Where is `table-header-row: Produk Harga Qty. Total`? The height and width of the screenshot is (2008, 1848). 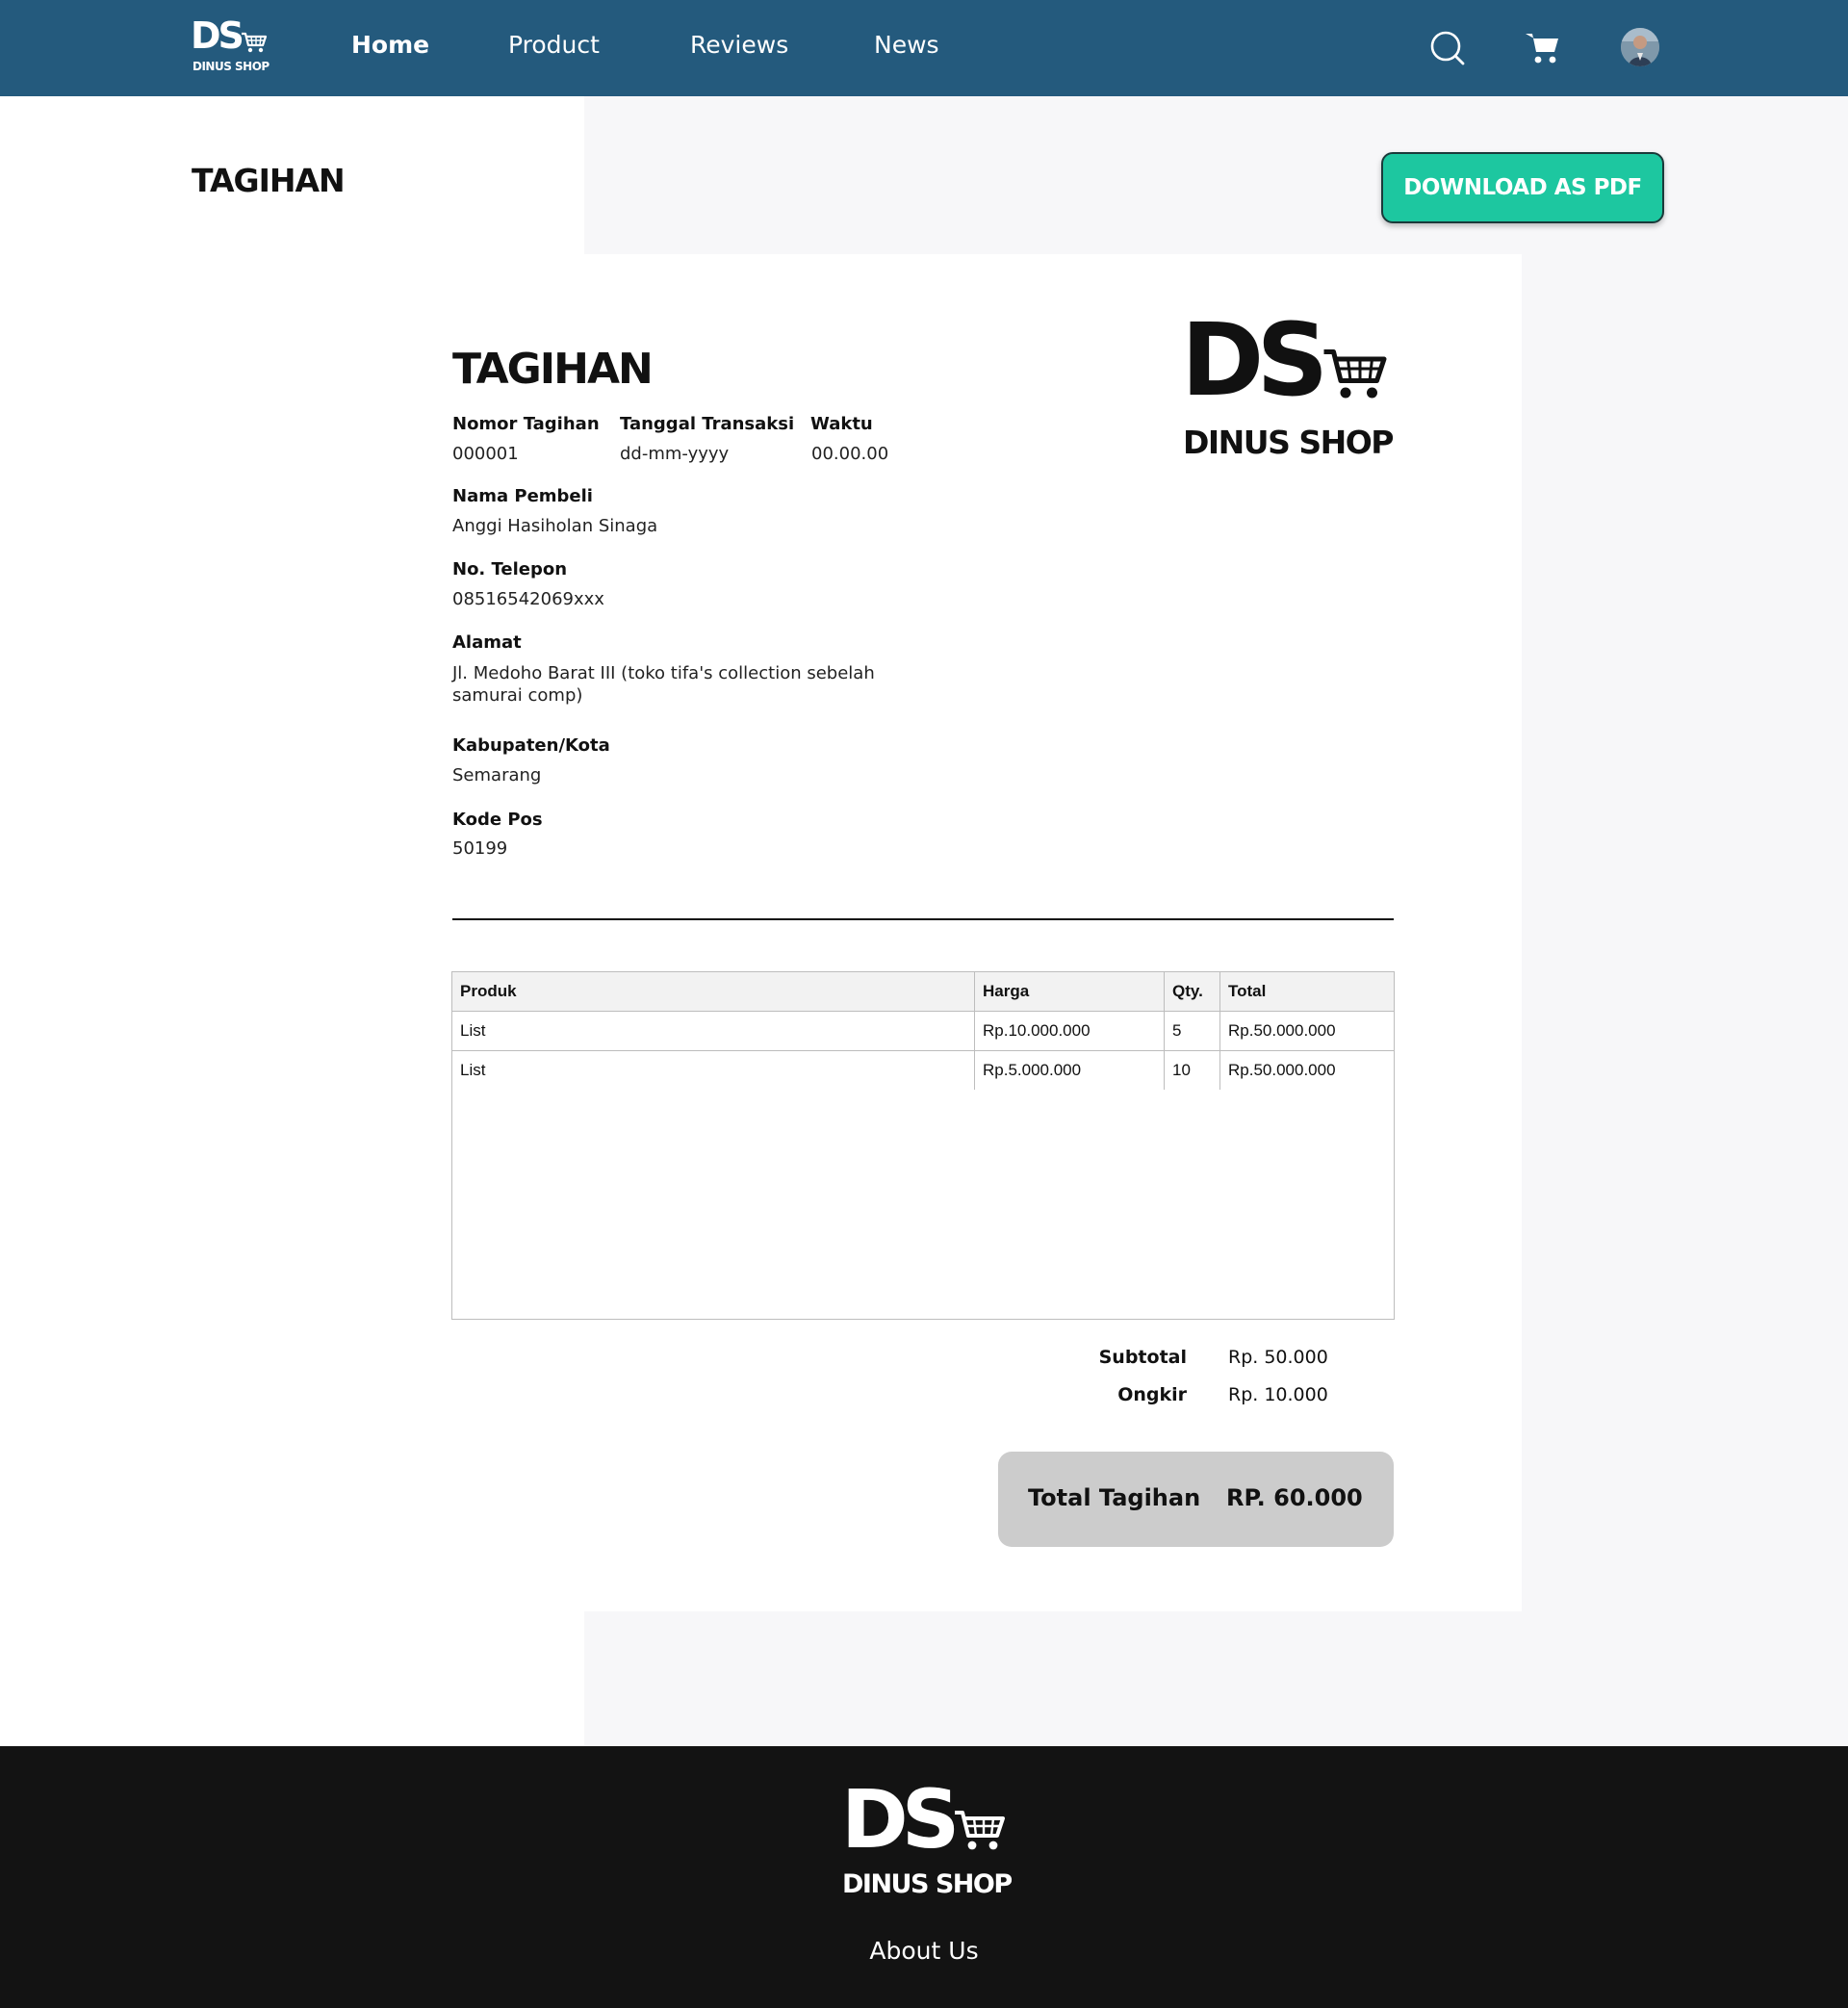 table-header-row: Produk Harga Qty. Total is located at coordinates (923, 992).